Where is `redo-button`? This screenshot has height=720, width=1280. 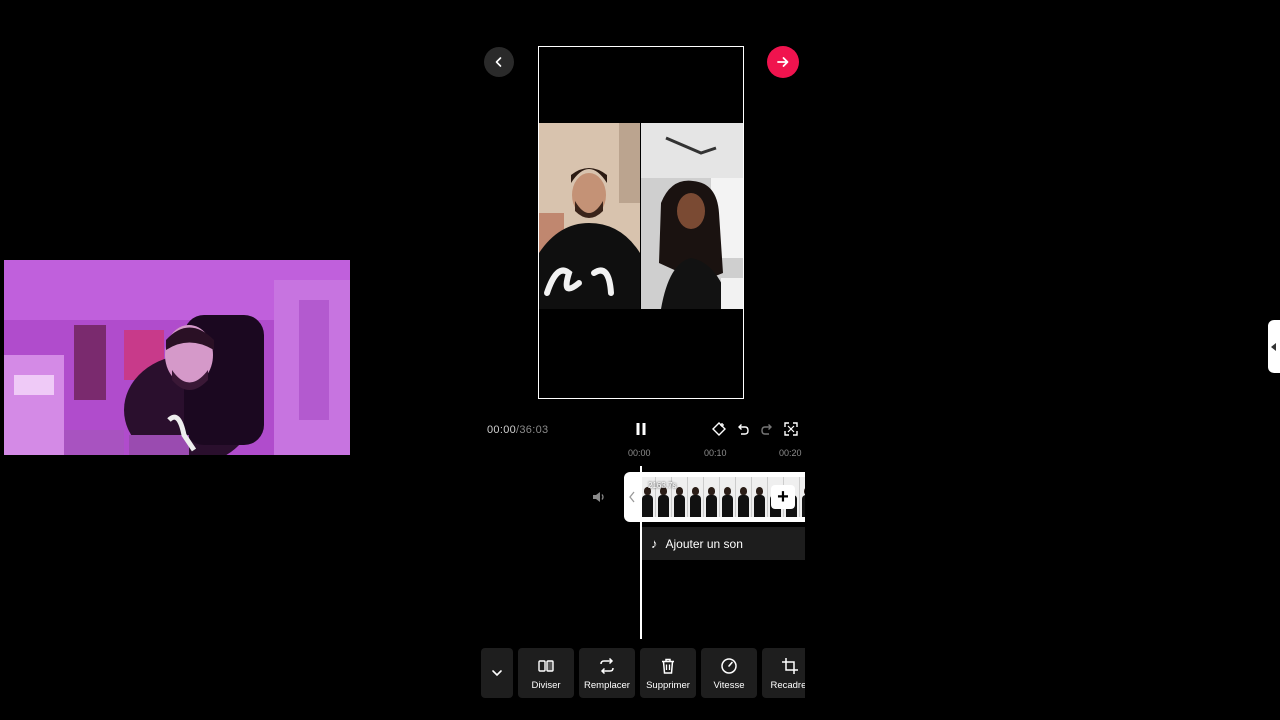 redo-button is located at coordinates (767, 429).